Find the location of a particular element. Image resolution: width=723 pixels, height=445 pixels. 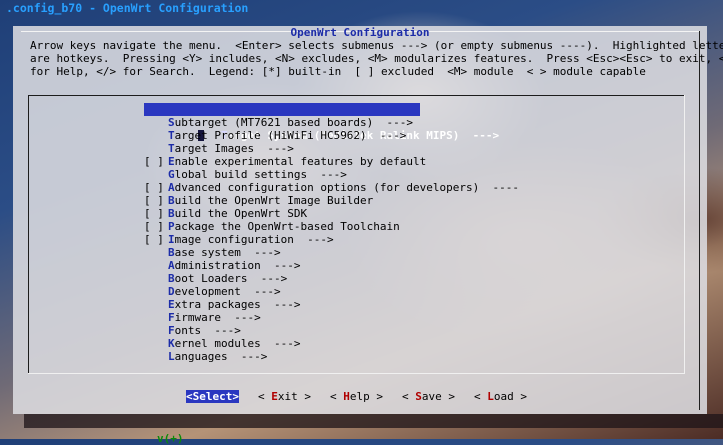

menu-item-hotkey: P is located at coordinates (171, 226).